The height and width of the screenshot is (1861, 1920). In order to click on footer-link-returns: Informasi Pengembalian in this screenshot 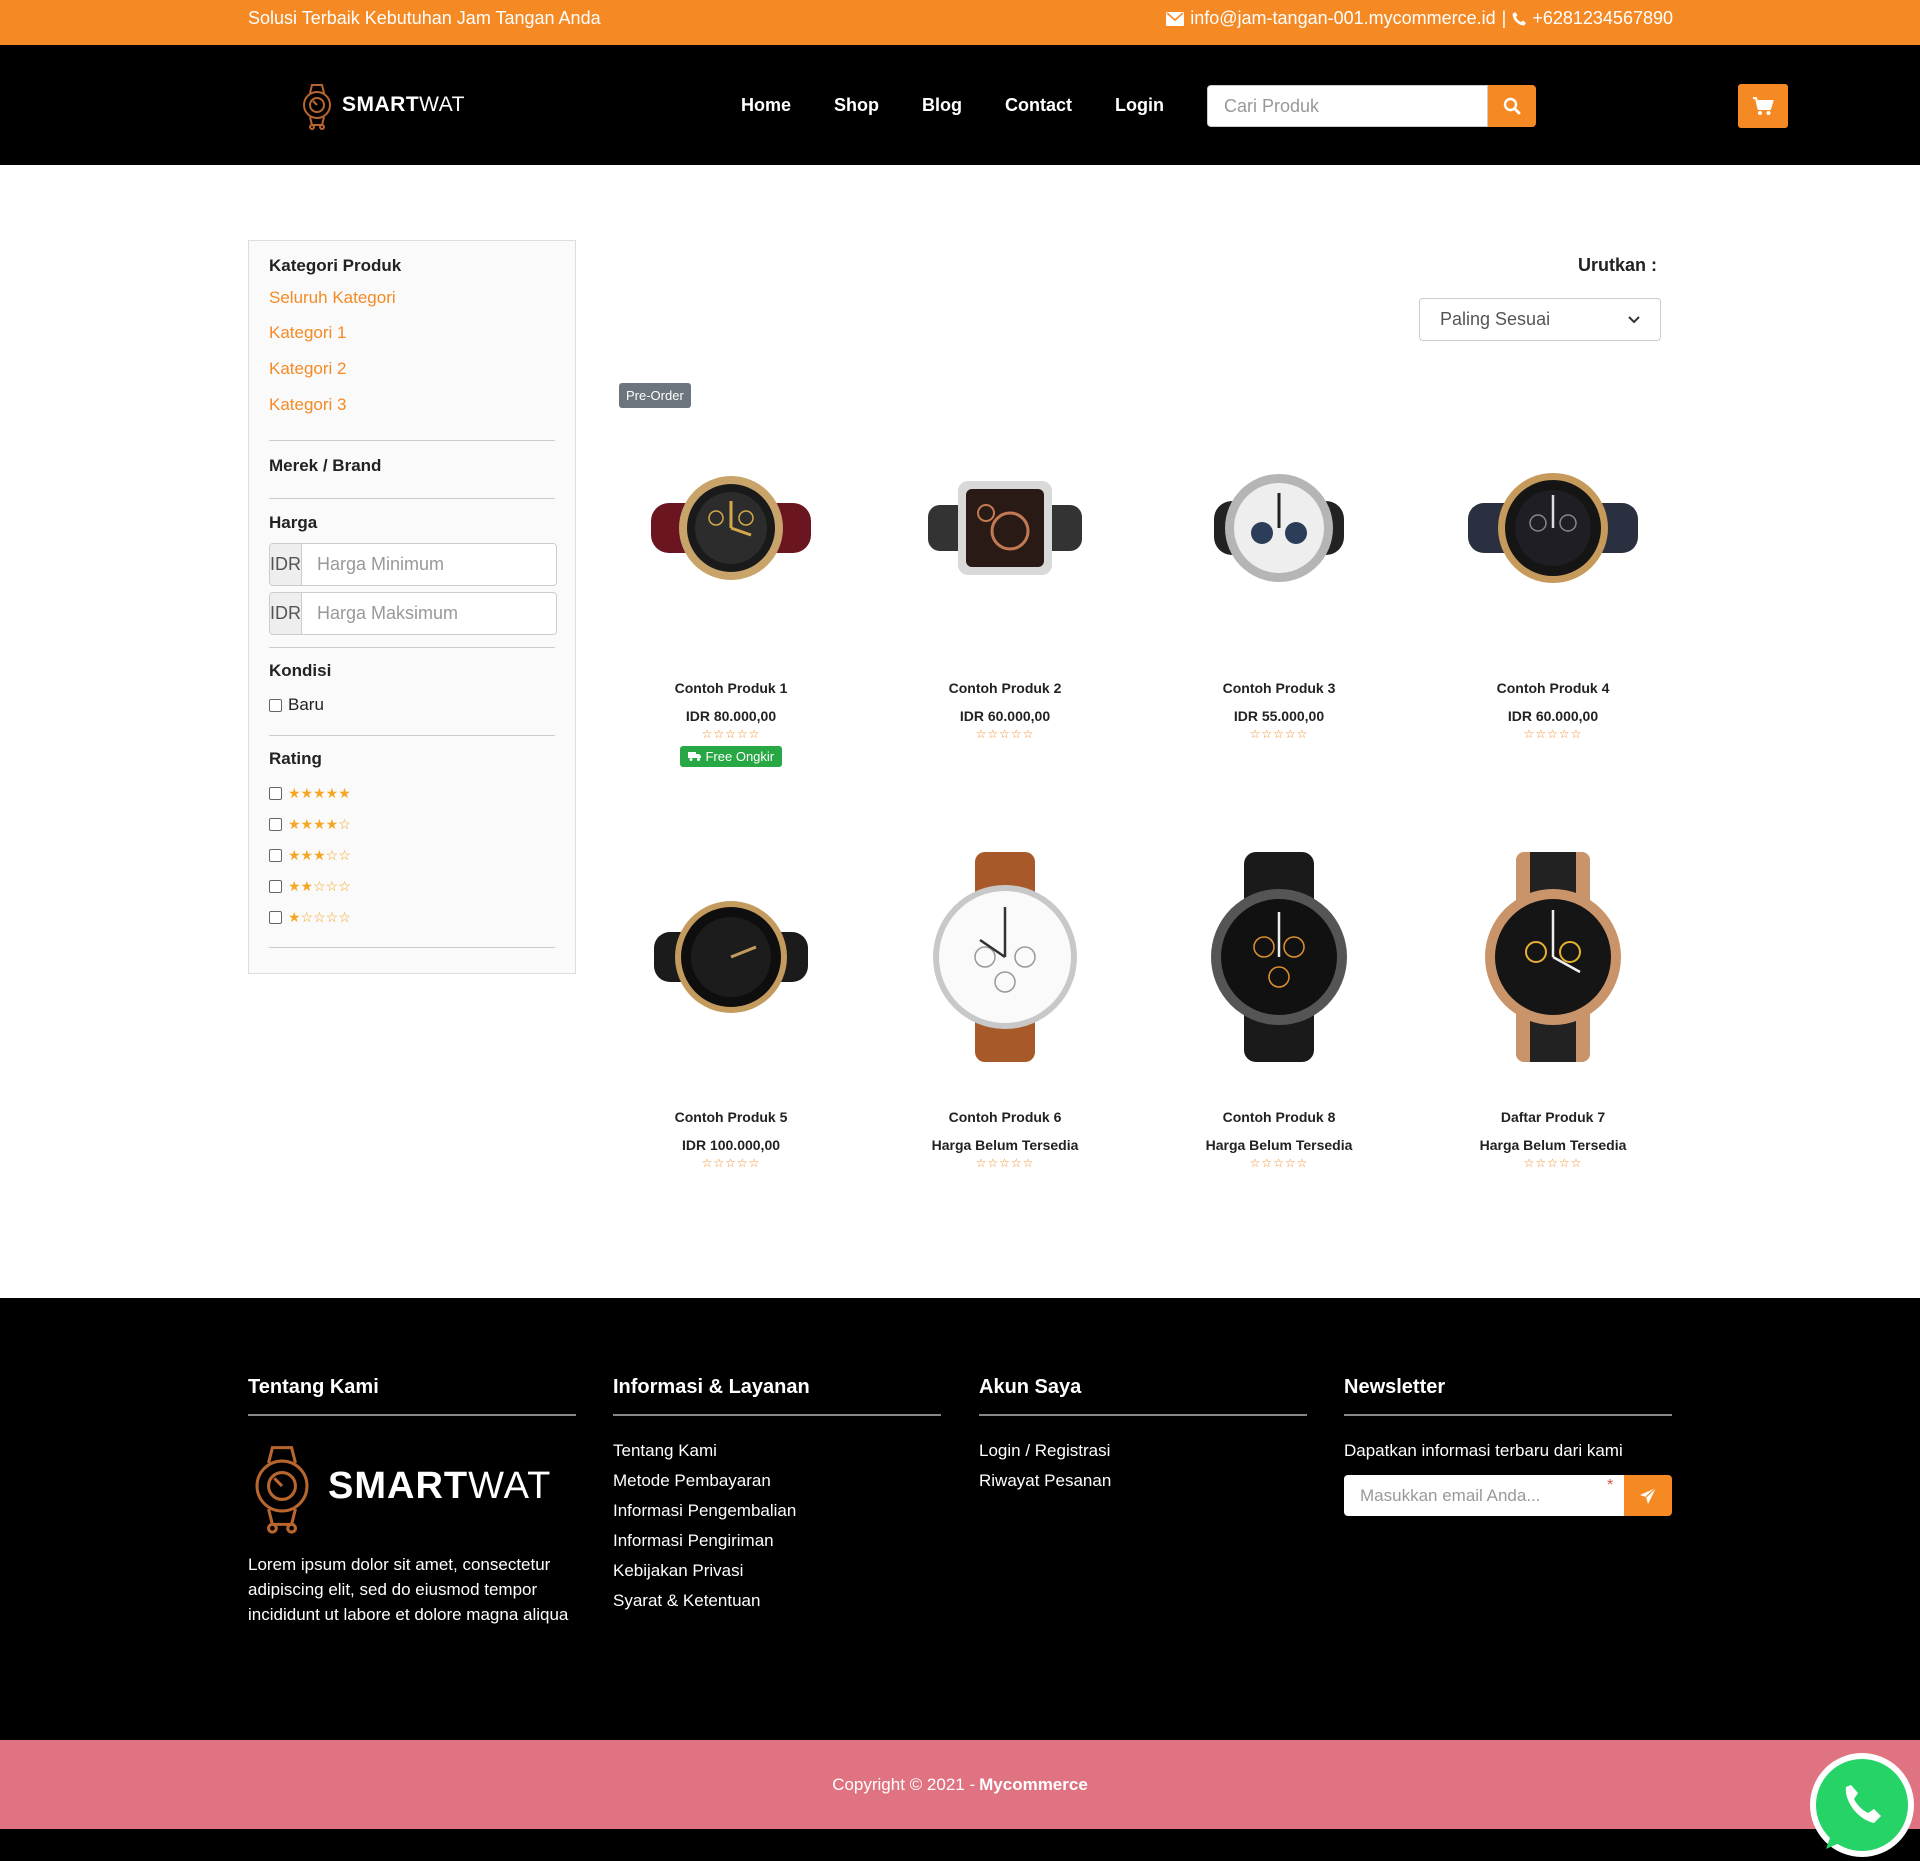, I will do `click(777, 1511)`.